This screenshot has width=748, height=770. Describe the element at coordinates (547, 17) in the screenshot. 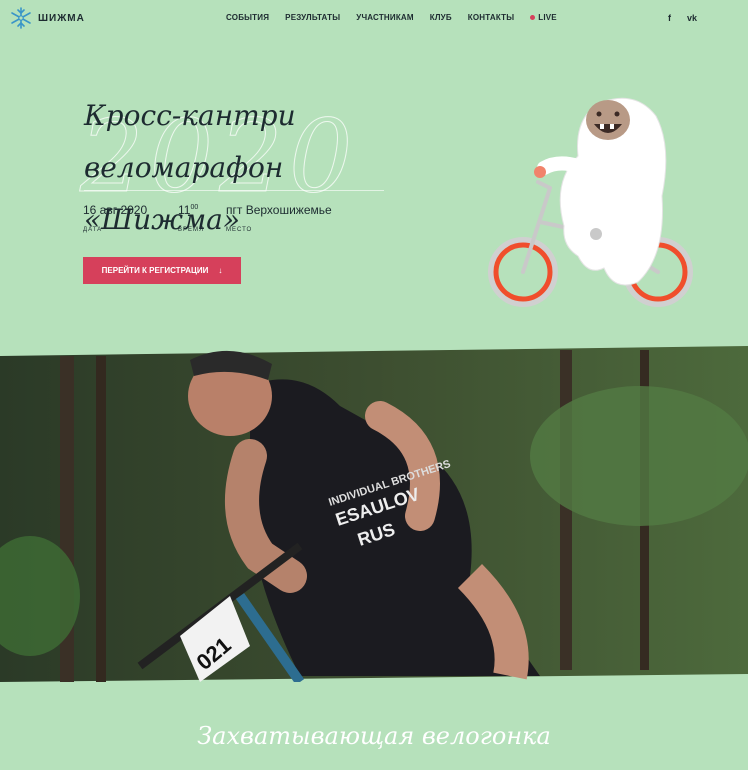

I see `live-label: LIVE` at that location.